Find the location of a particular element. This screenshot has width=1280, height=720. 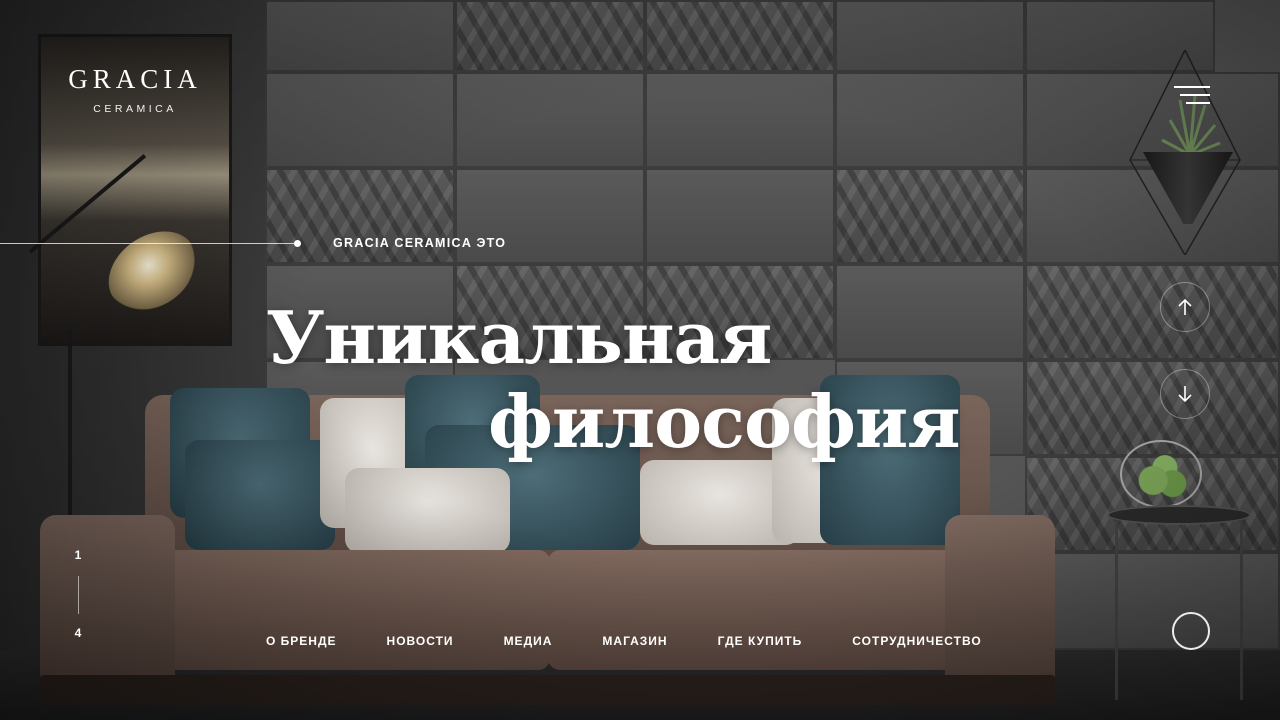

nav-item-where-to-buy: ГДЕ КУПИТЬ is located at coordinates (760, 641).